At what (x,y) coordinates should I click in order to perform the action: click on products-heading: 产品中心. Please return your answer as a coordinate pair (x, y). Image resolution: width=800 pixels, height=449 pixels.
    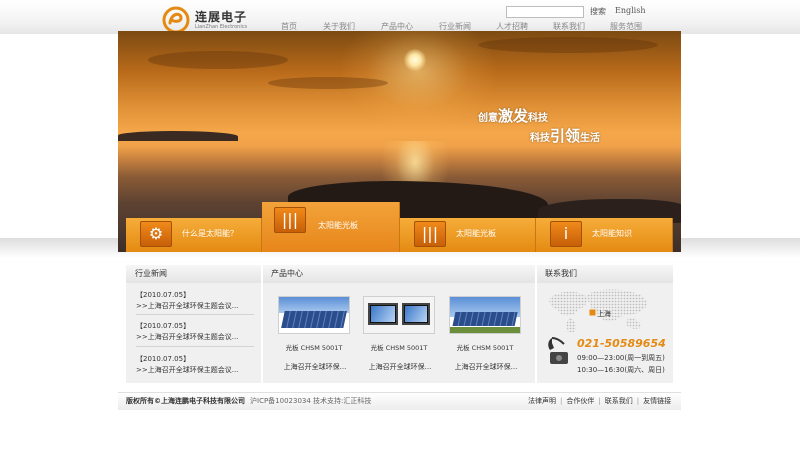
    Looking at the image, I should click on (399, 274).